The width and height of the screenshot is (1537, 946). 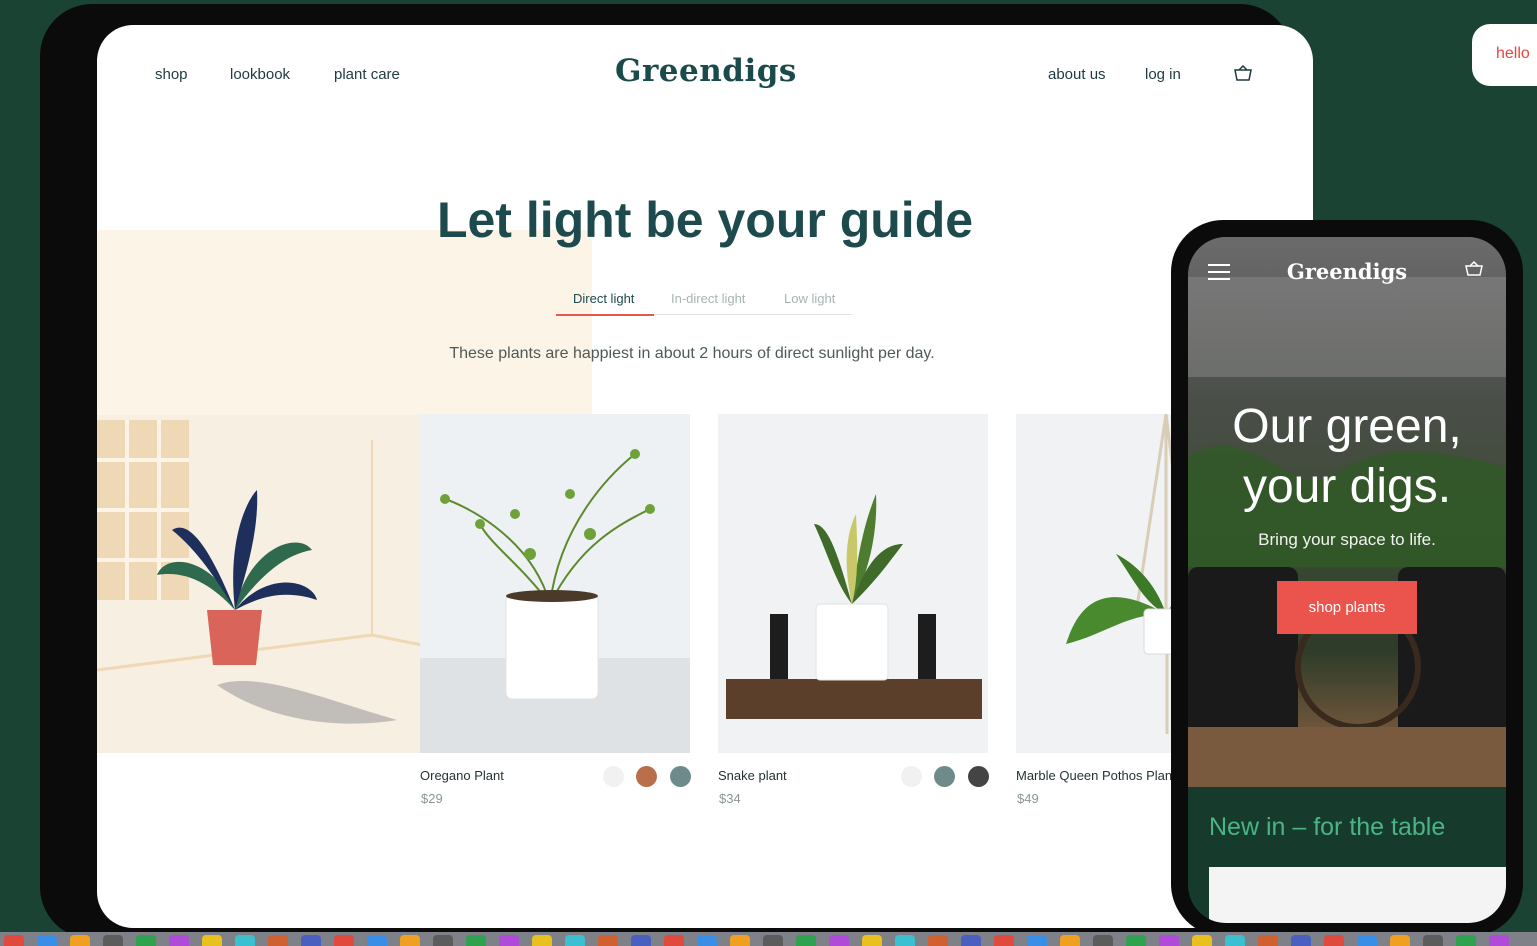 What do you see at coordinates (605, 315) in the screenshot?
I see `active-tab-indicator` at bounding box center [605, 315].